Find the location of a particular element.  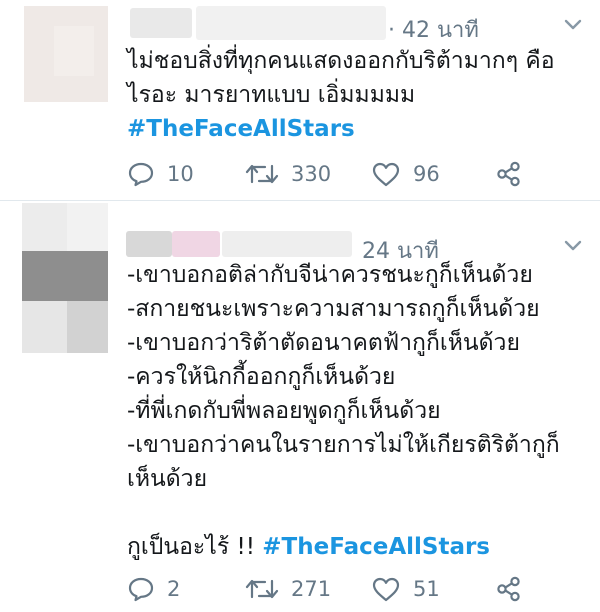

closing-text: กูเป็นอะไร้ !! is located at coordinates (195, 547).